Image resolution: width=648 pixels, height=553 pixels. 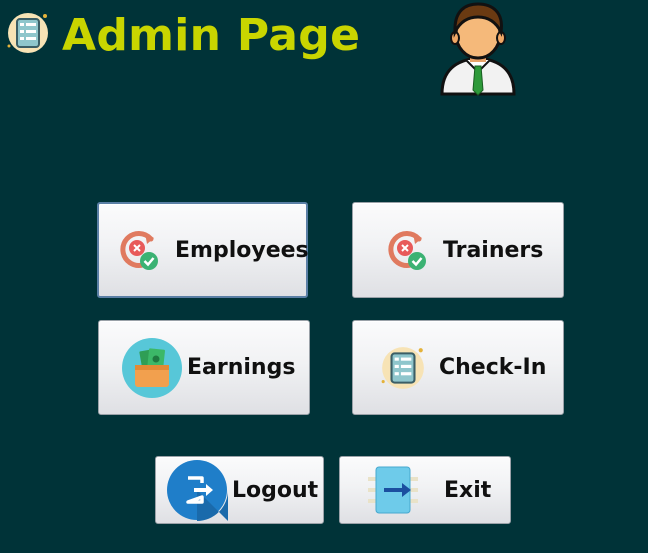 I want to click on user-avatar-icon, so click(x=478, y=49).